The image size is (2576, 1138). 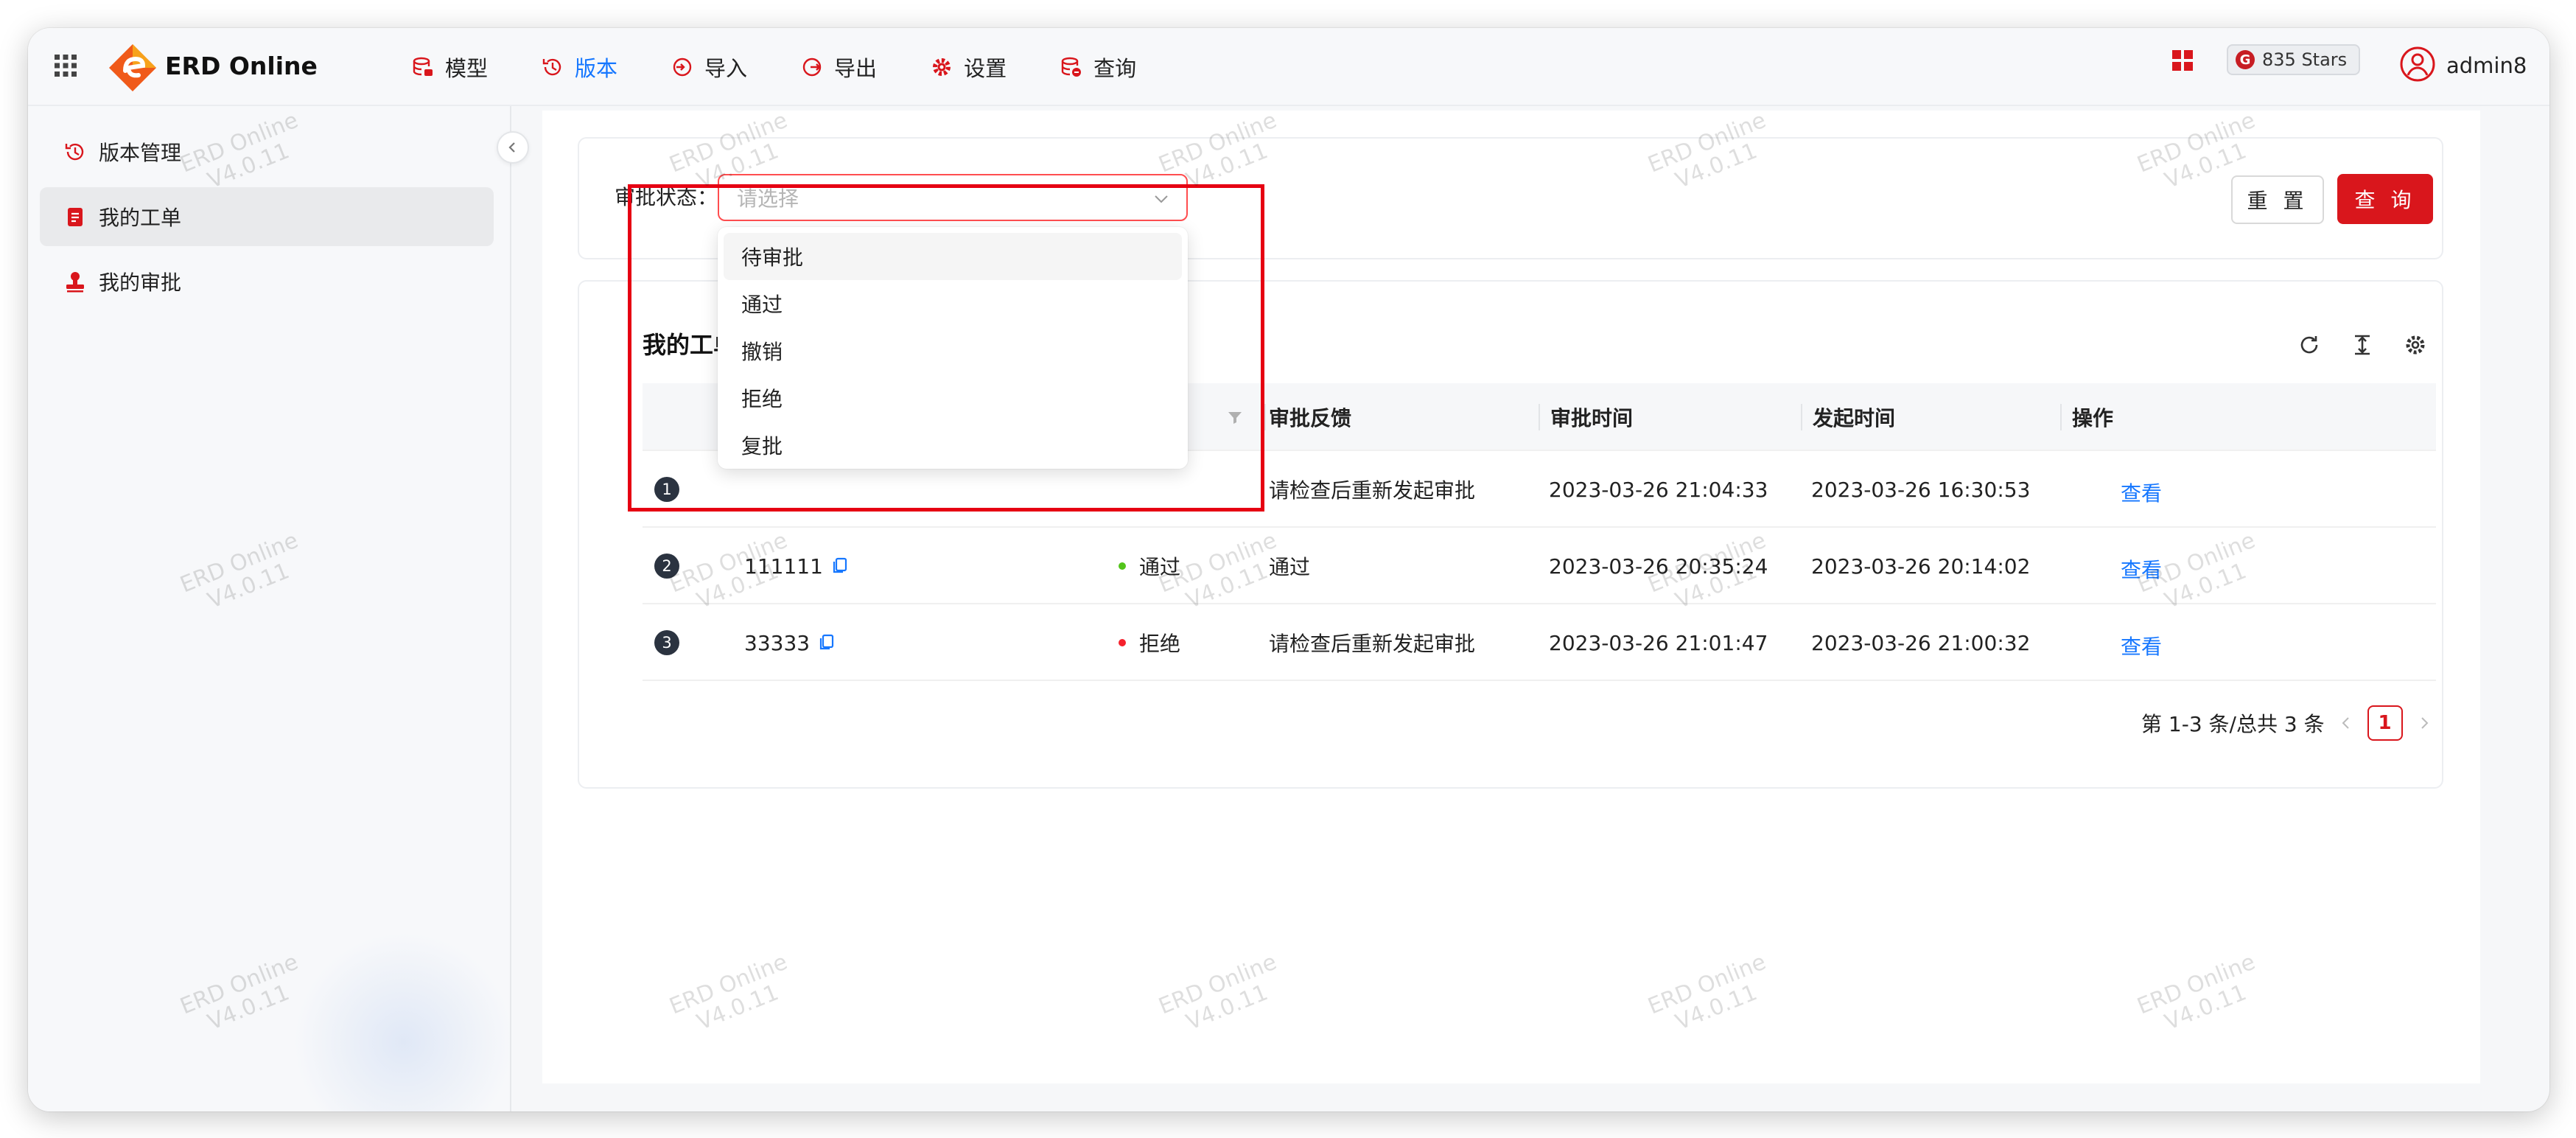 I want to click on username: admin8, so click(x=2486, y=65).